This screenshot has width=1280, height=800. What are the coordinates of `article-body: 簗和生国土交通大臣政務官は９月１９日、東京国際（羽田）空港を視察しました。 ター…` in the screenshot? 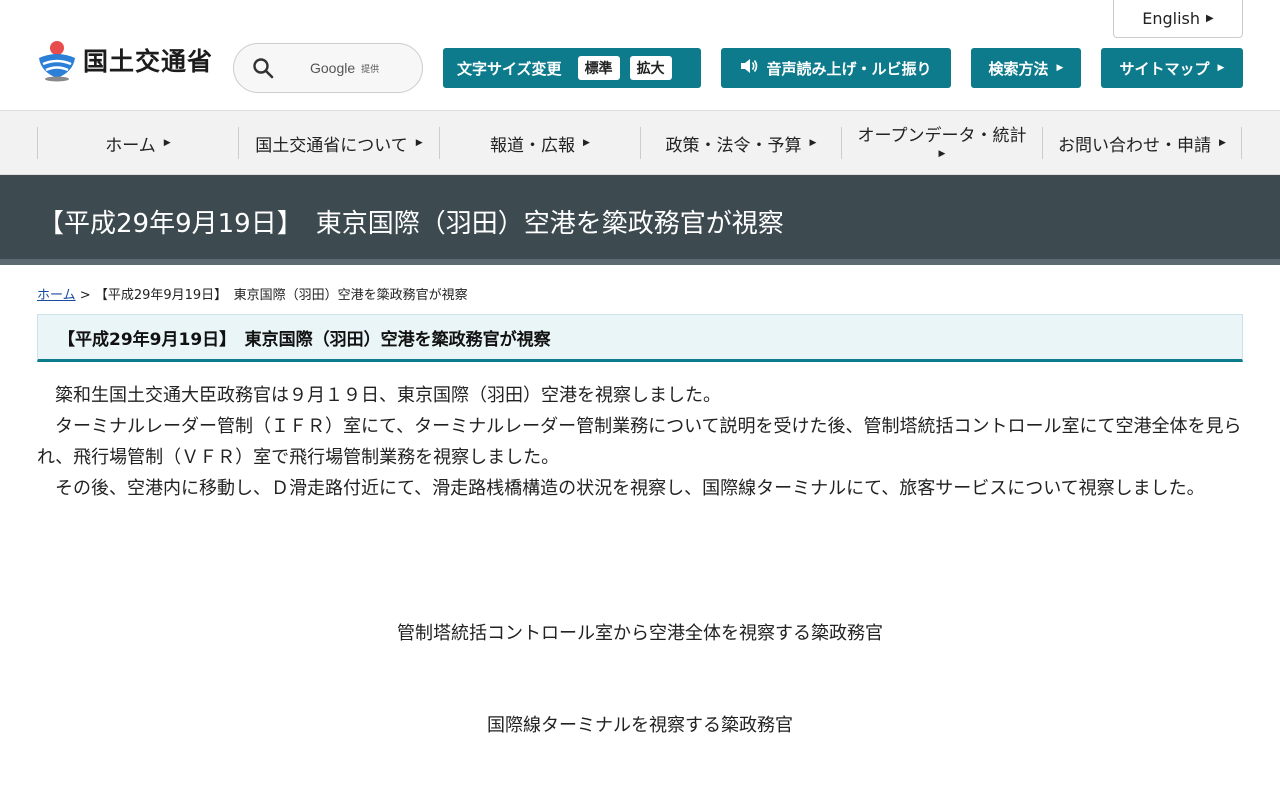 It's located at (640, 442).